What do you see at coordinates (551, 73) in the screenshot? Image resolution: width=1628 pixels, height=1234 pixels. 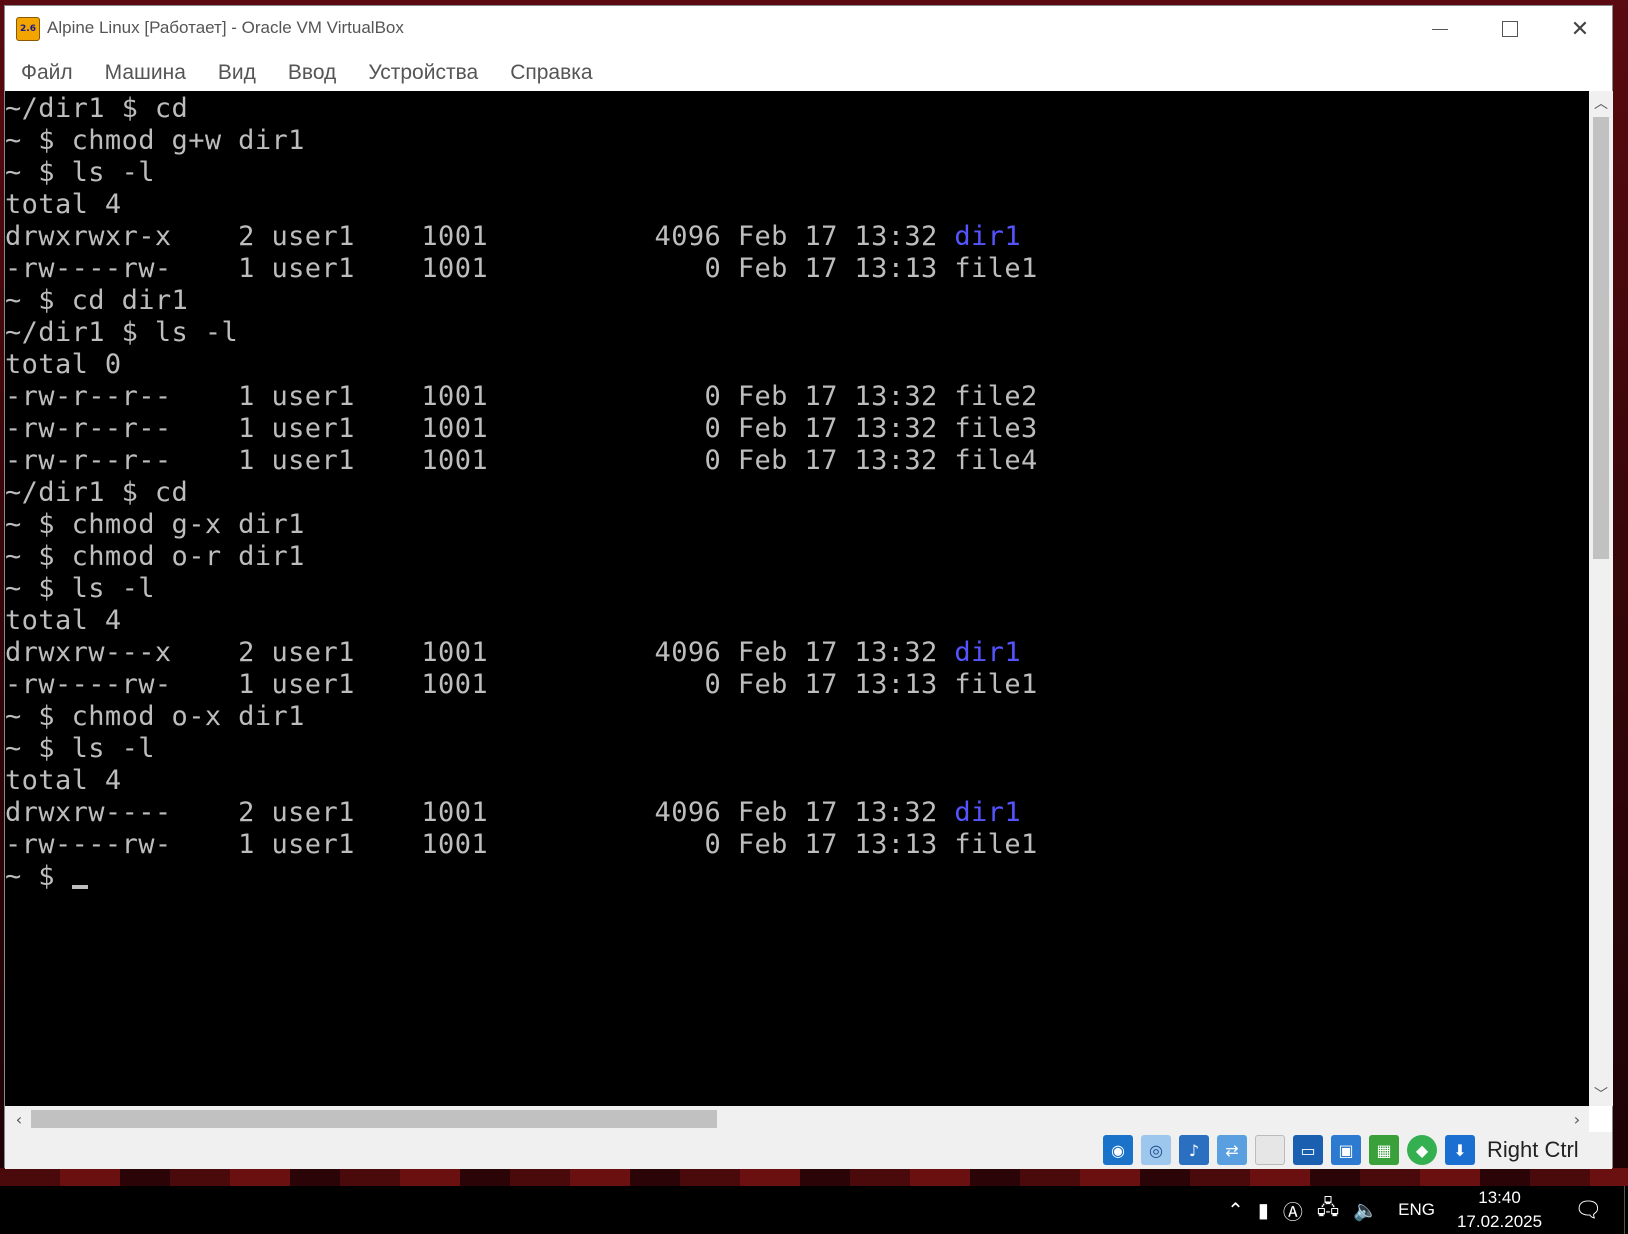 I see `menu-help: Справка` at bounding box center [551, 73].